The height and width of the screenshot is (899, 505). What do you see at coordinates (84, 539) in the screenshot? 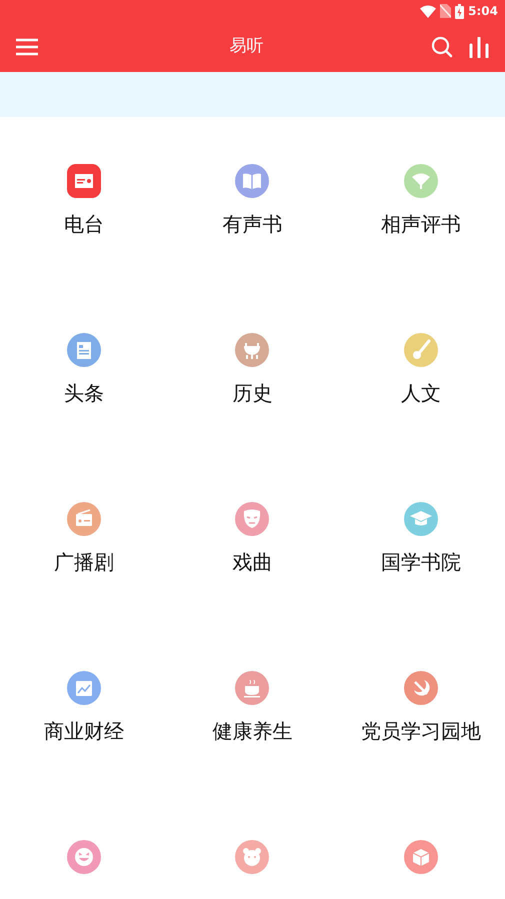
I see `category-link: 广播剧` at bounding box center [84, 539].